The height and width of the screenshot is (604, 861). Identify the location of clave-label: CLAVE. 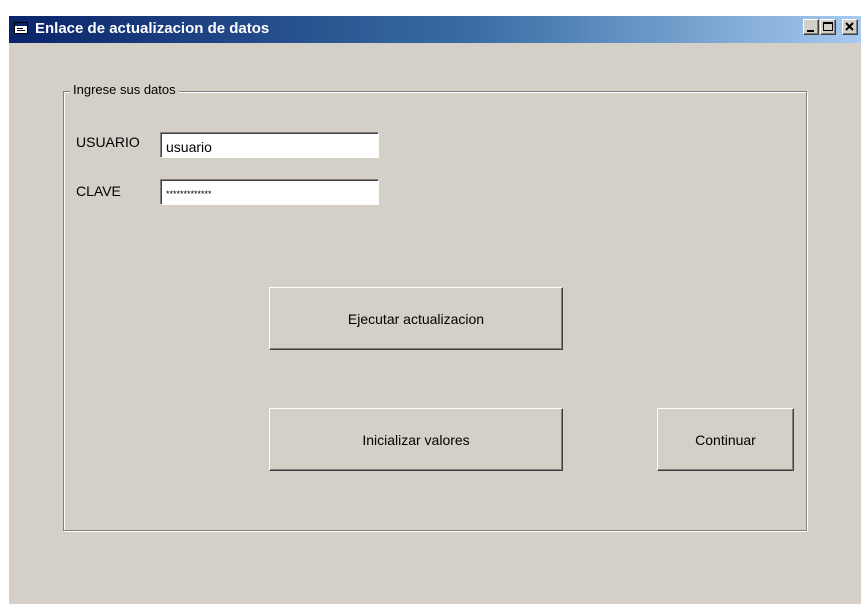
(98, 191).